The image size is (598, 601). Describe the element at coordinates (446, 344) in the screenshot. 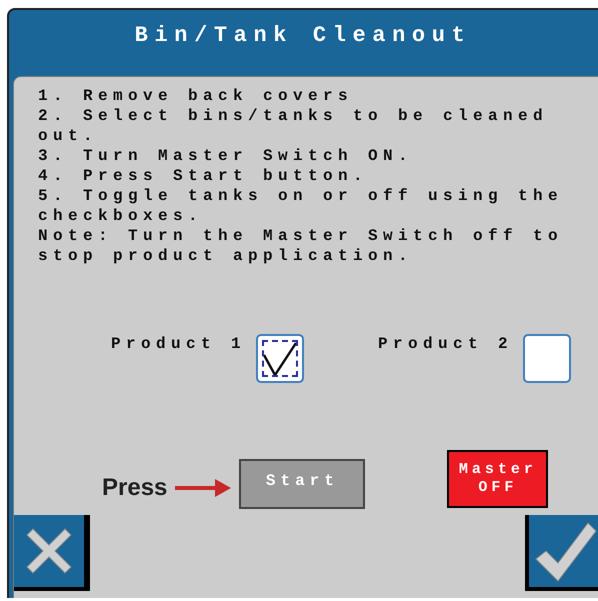

I see `product-label: Product 2` at that location.